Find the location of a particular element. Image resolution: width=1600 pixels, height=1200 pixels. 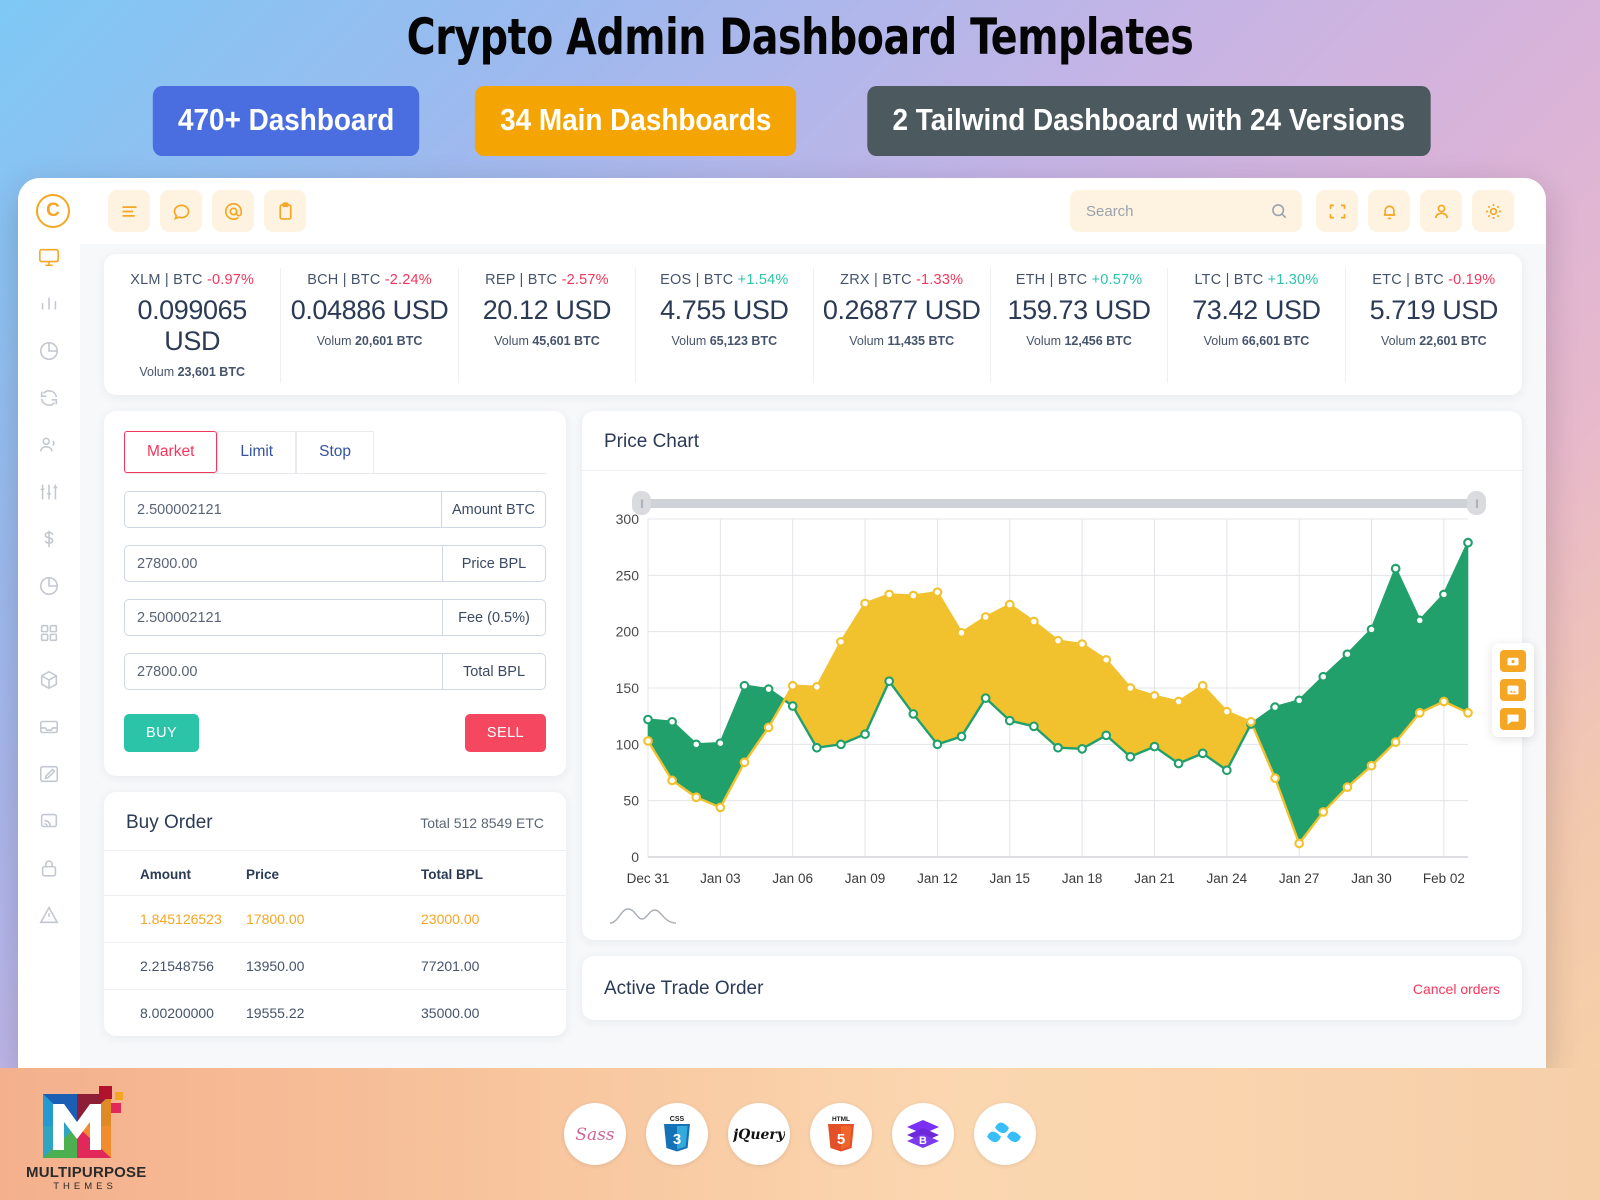

clipboard-icon is located at coordinates (285, 211).